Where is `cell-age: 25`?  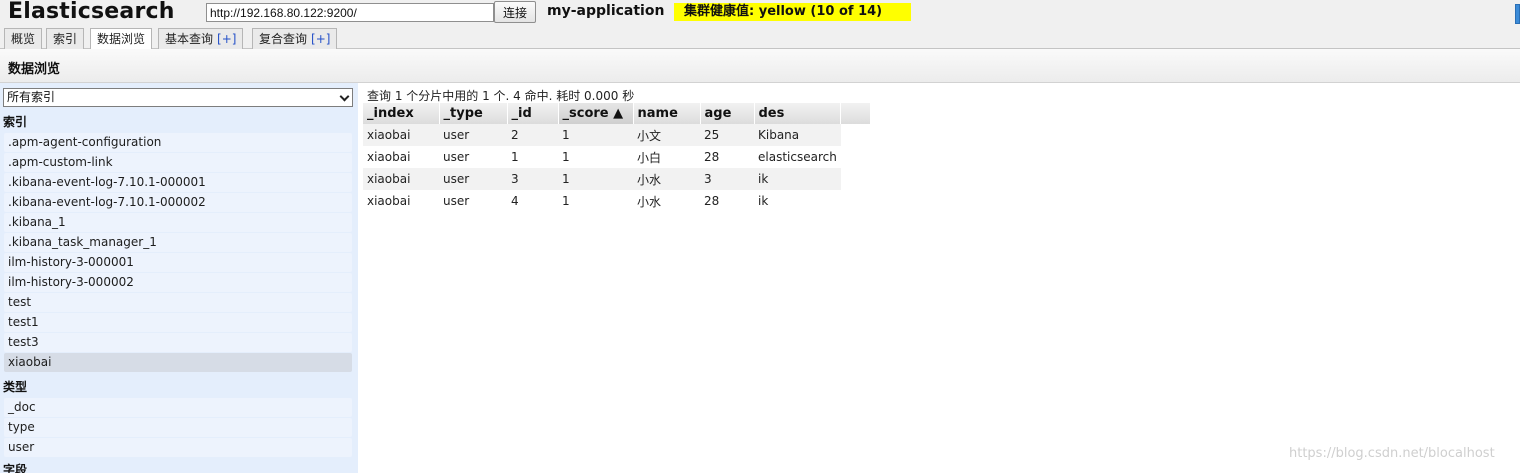
cell-age: 25 is located at coordinates (727, 135).